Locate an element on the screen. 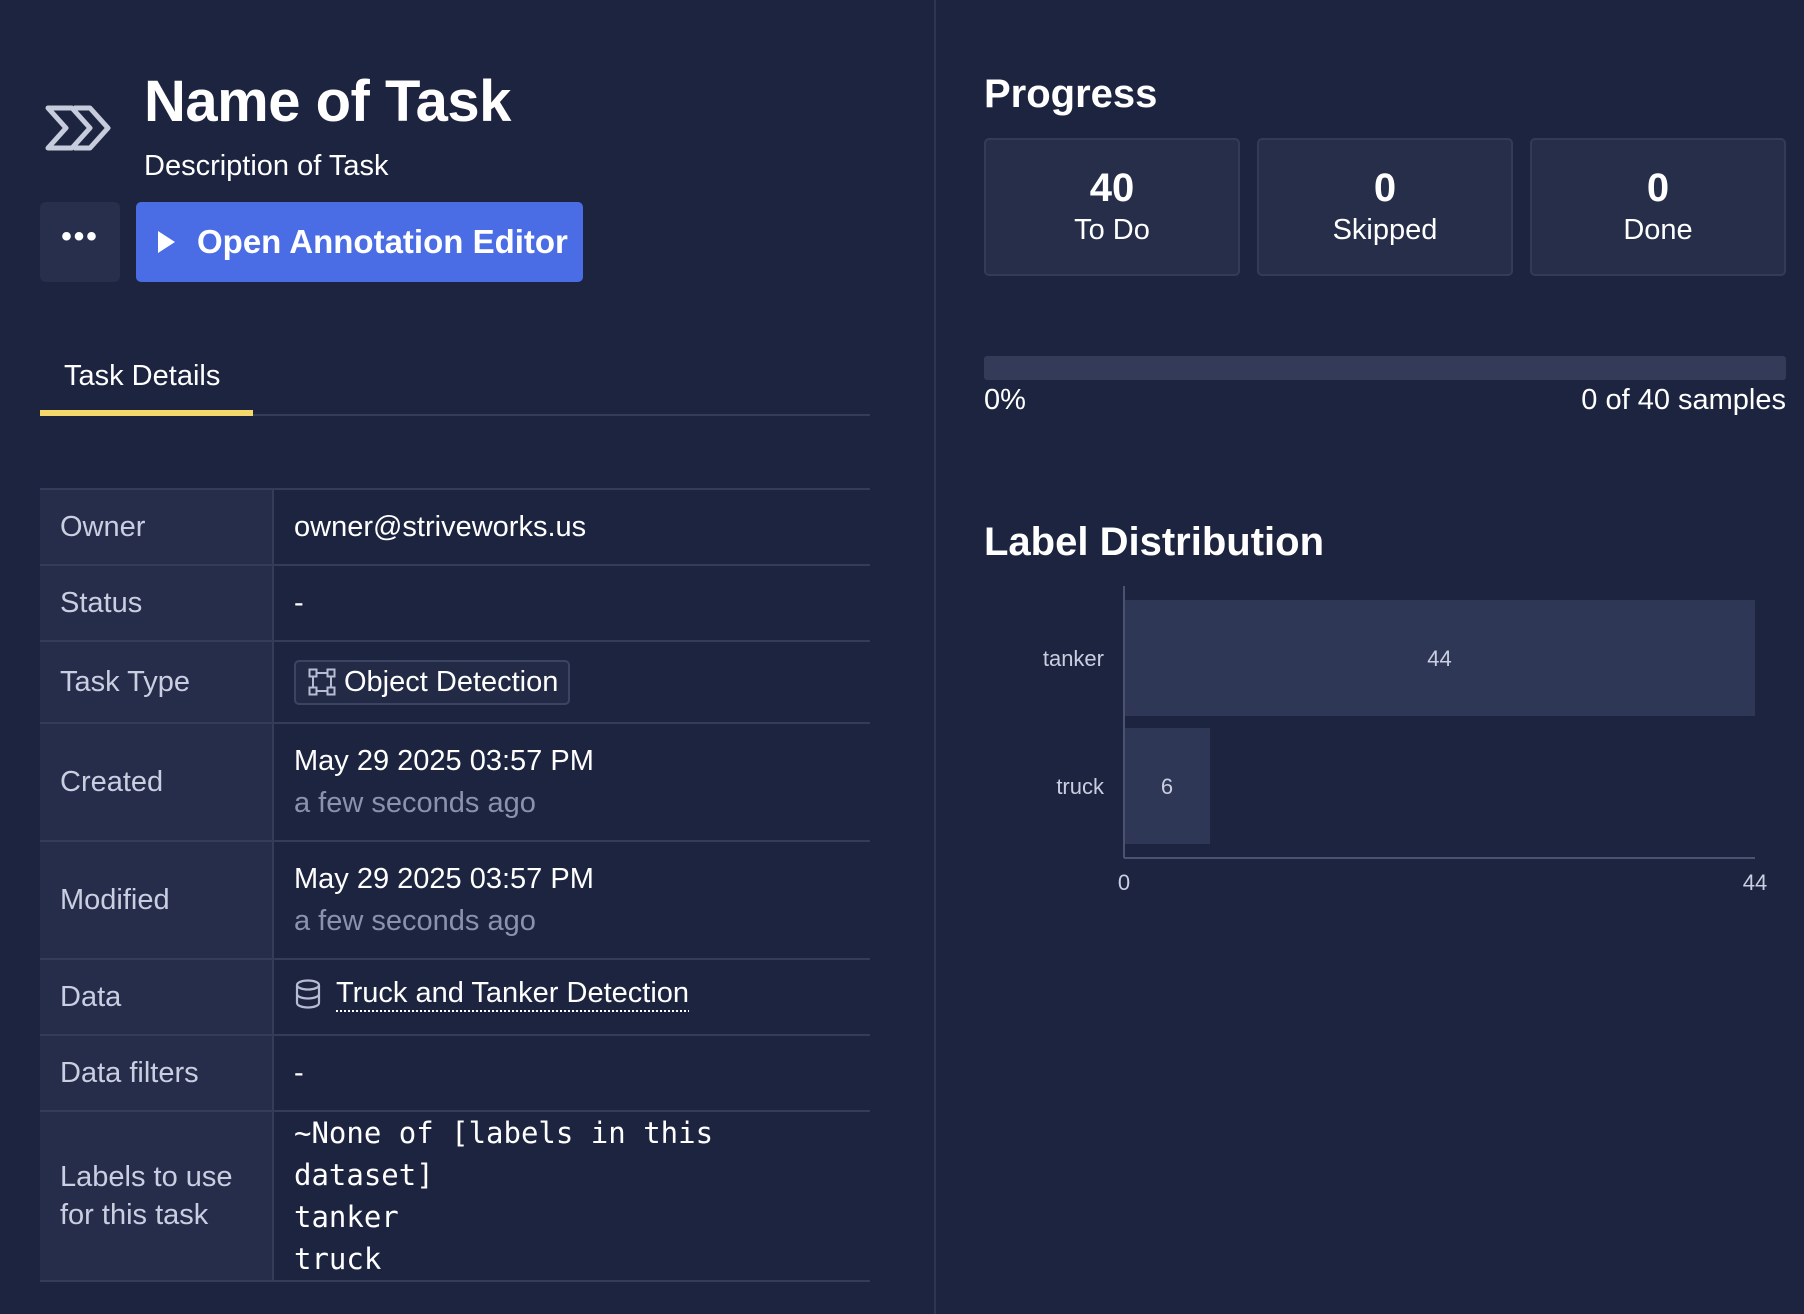  created-relative: a few seconds ago is located at coordinates (415, 803).